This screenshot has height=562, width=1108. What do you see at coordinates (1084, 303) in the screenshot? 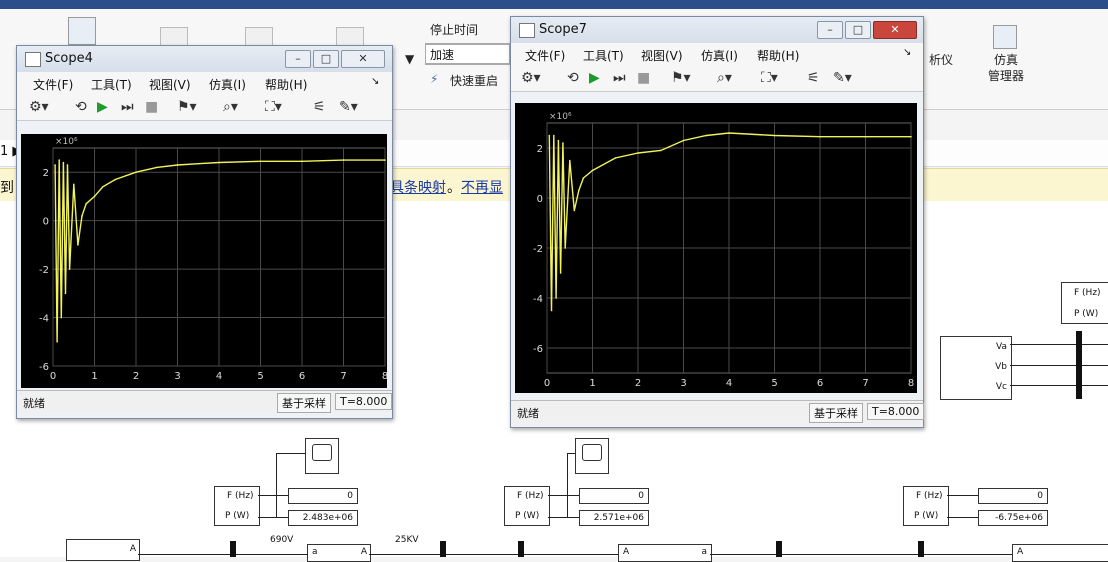
I see `power-meas-block-4: F (Hz) P (W)` at bounding box center [1084, 303].